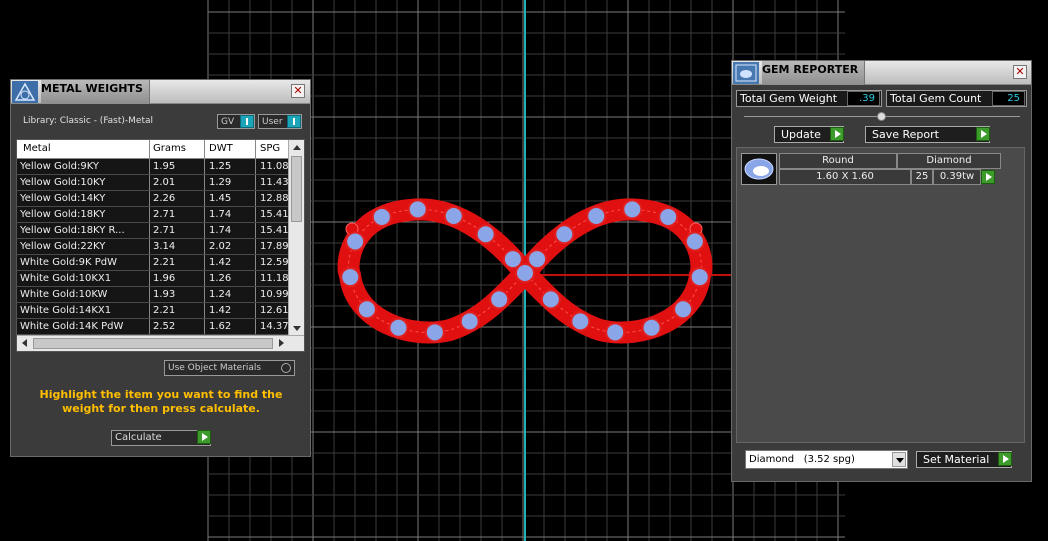 Image resolution: width=1048 pixels, height=541 pixels. What do you see at coordinates (59, 166) in the screenshot?
I see `metal-name-cell: Yellow Gold:9KY` at bounding box center [59, 166].